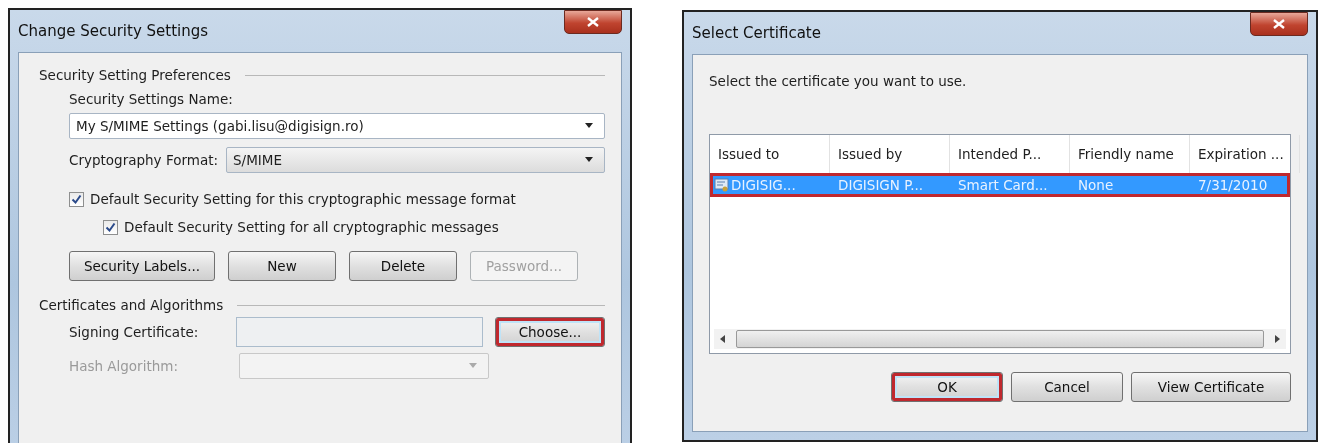 Image resolution: width=1323 pixels, height=443 pixels. Describe the element at coordinates (722, 185) in the screenshot. I see `certificate-icon` at that location.